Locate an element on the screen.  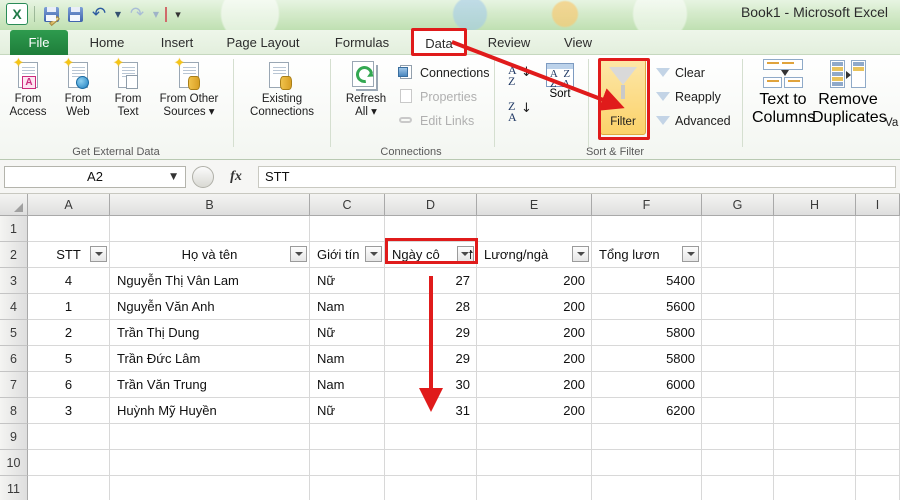
column-header-F: F is located at coordinates (647, 205).